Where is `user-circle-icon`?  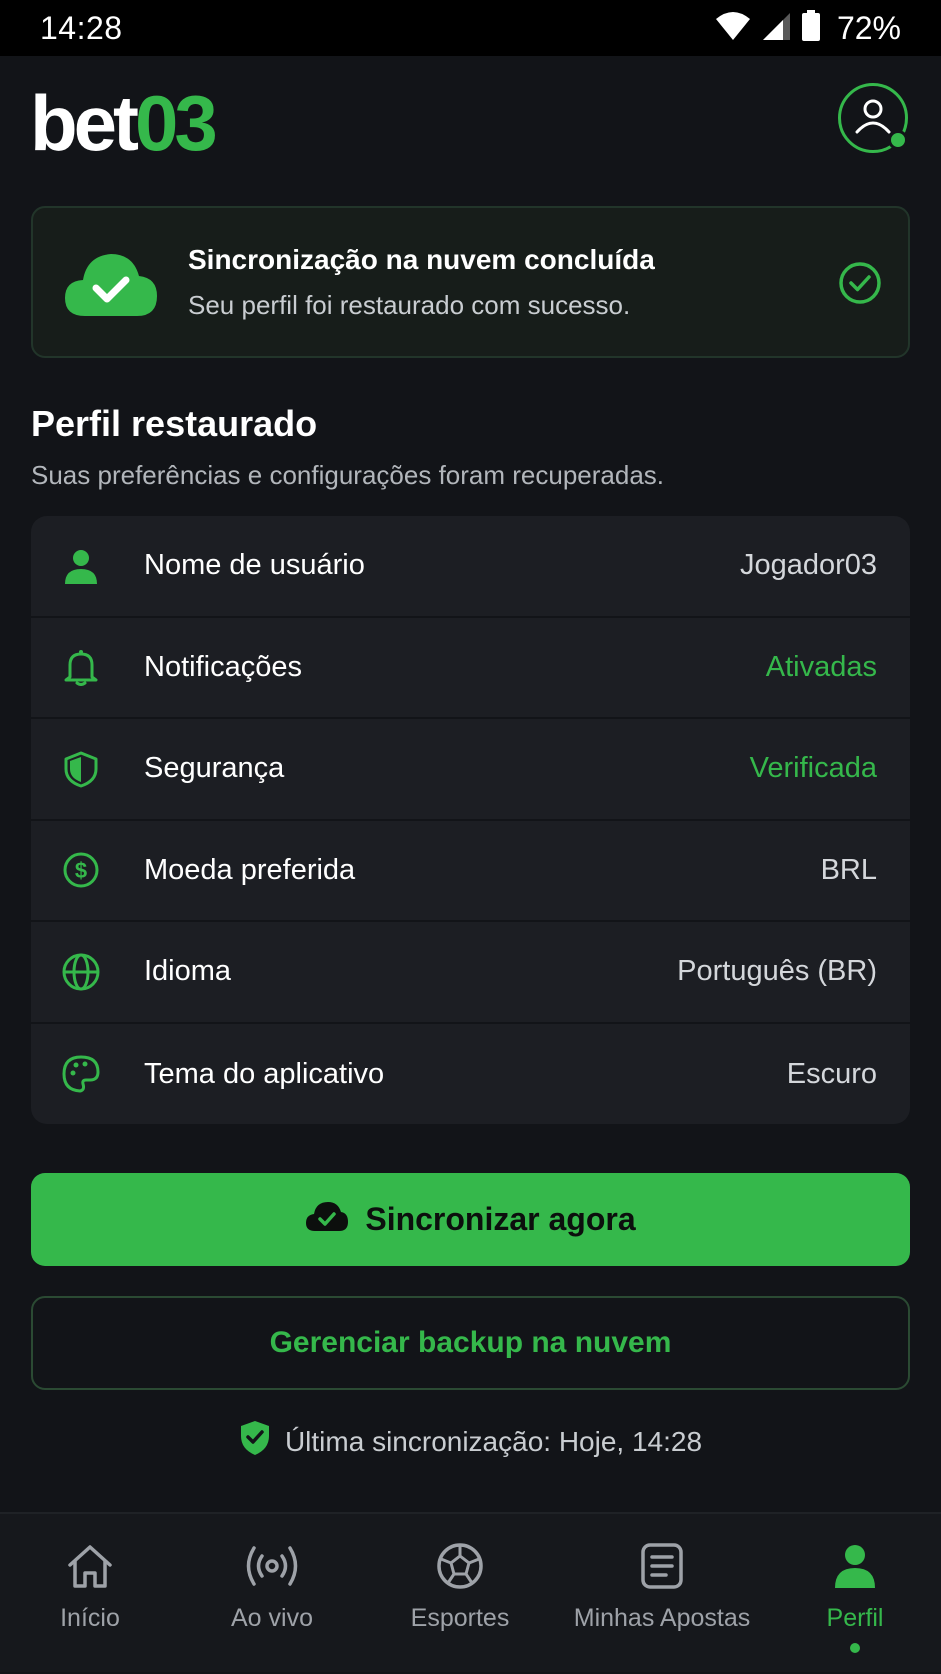 user-circle-icon is located at coordinates (873, 118).